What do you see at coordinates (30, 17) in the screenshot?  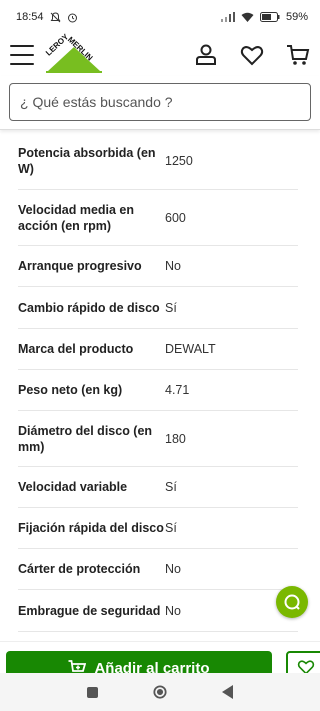 I see `status-time: 18:54` at bounding box center [30, 17].